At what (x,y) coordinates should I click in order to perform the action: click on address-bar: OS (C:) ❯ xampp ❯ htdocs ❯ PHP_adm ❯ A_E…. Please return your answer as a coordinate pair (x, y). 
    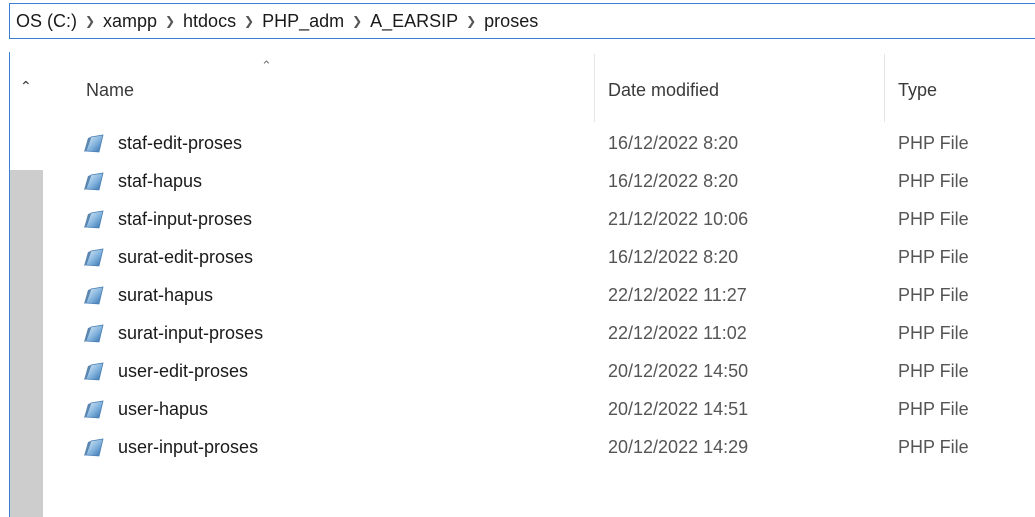
    Looking at the image, I should click on (522, 21).